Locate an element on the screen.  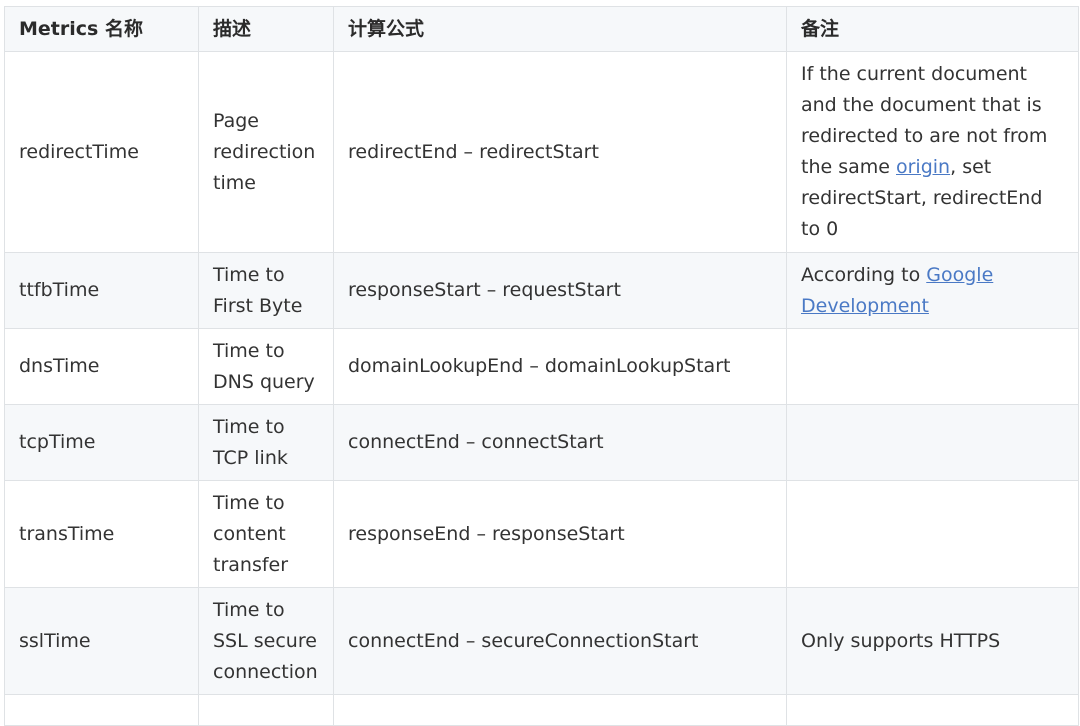
description-cell: Time to SSL secure connection is located at coordinates (266, 641).